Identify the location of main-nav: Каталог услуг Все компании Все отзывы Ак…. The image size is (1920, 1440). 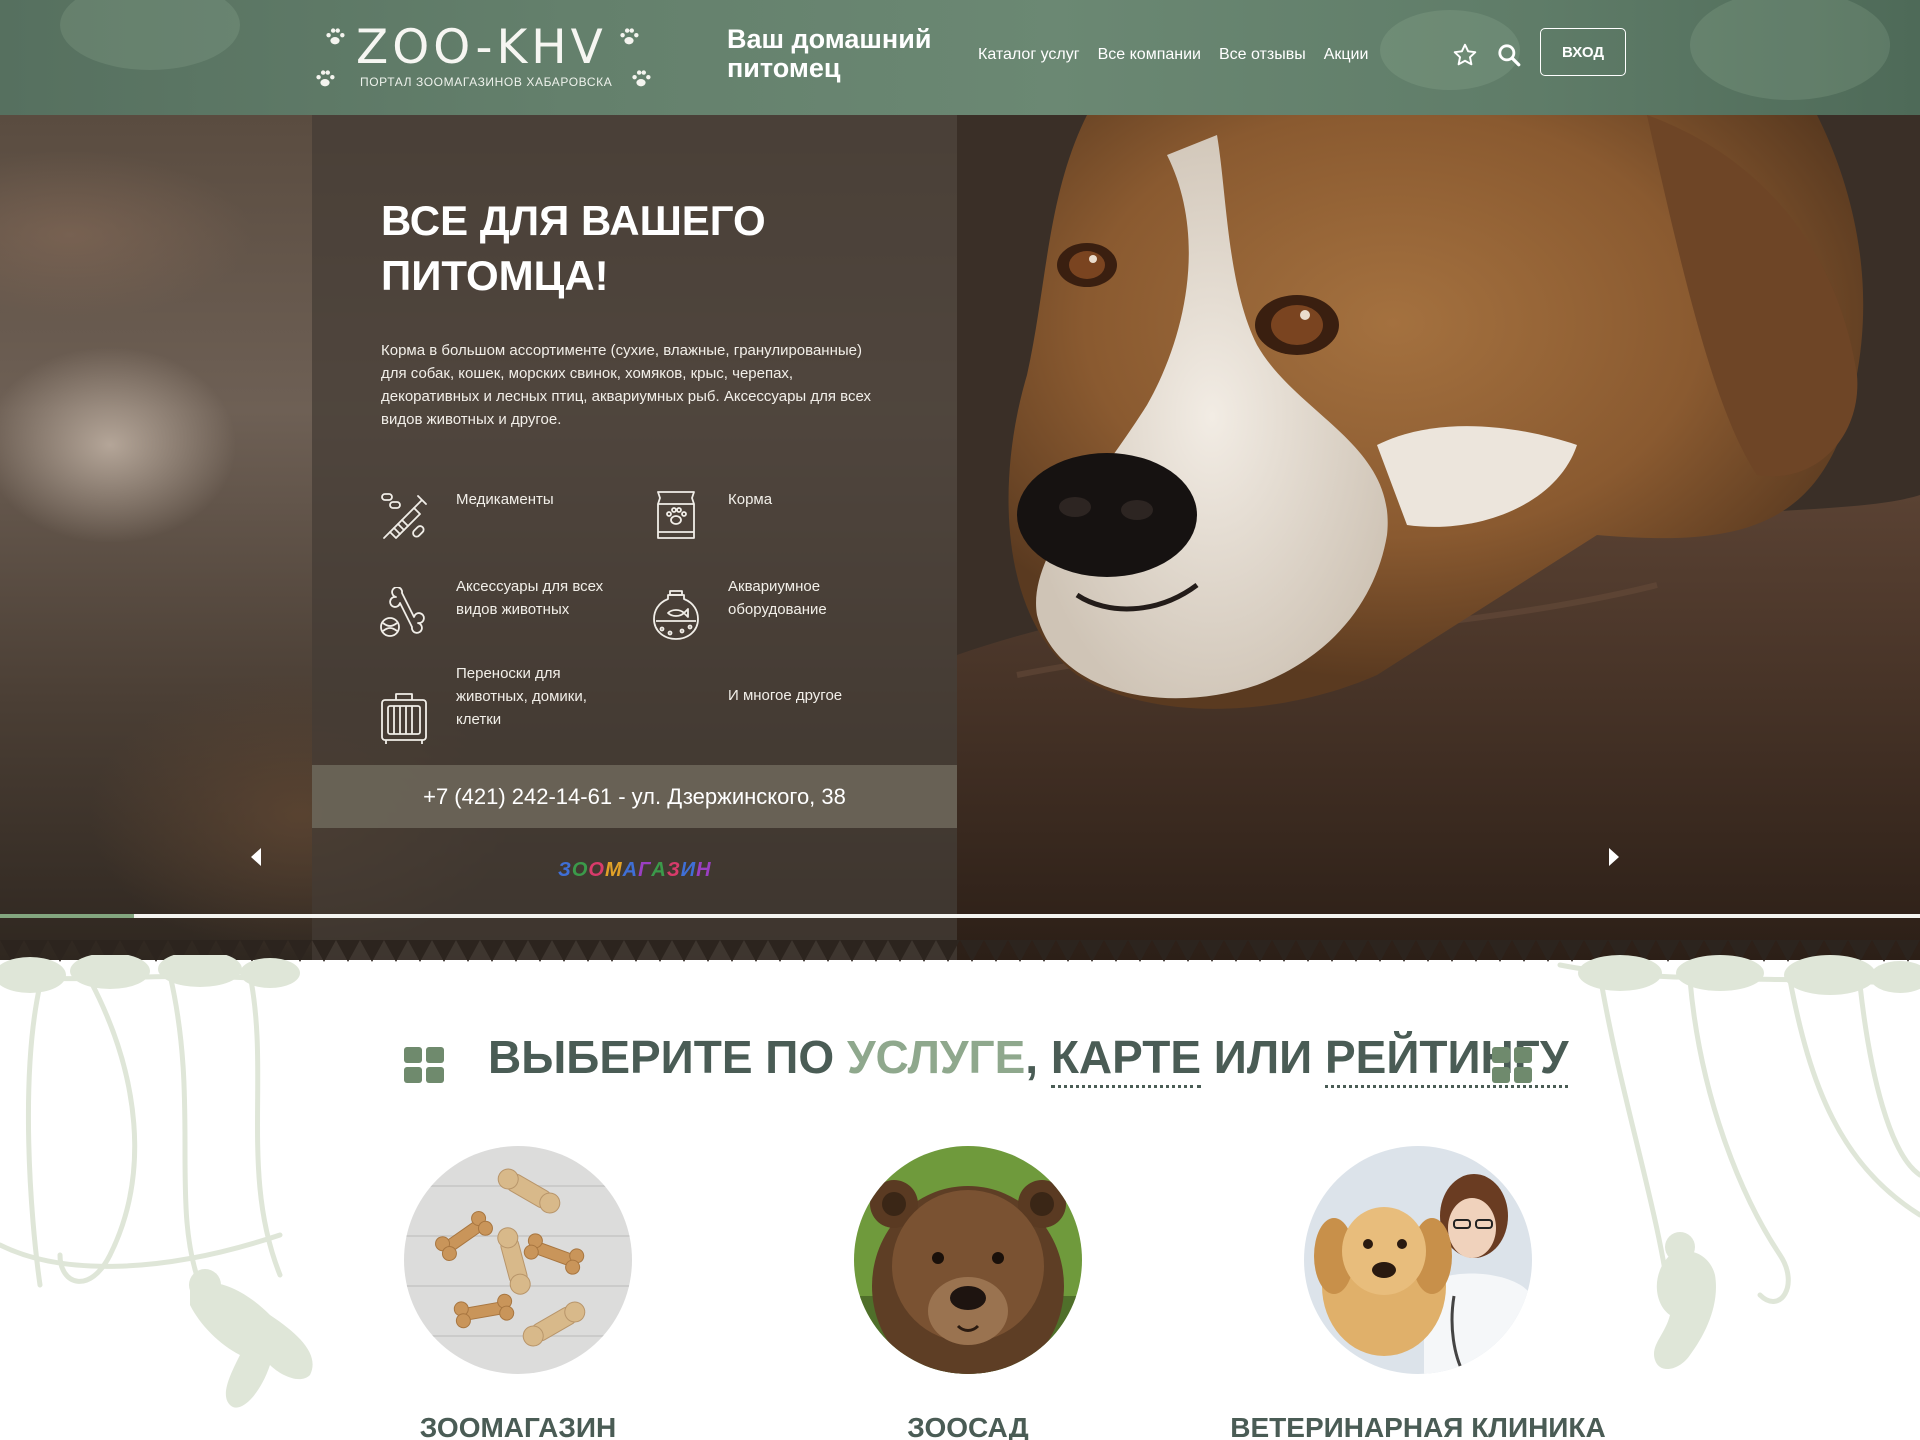
(1173, 55).